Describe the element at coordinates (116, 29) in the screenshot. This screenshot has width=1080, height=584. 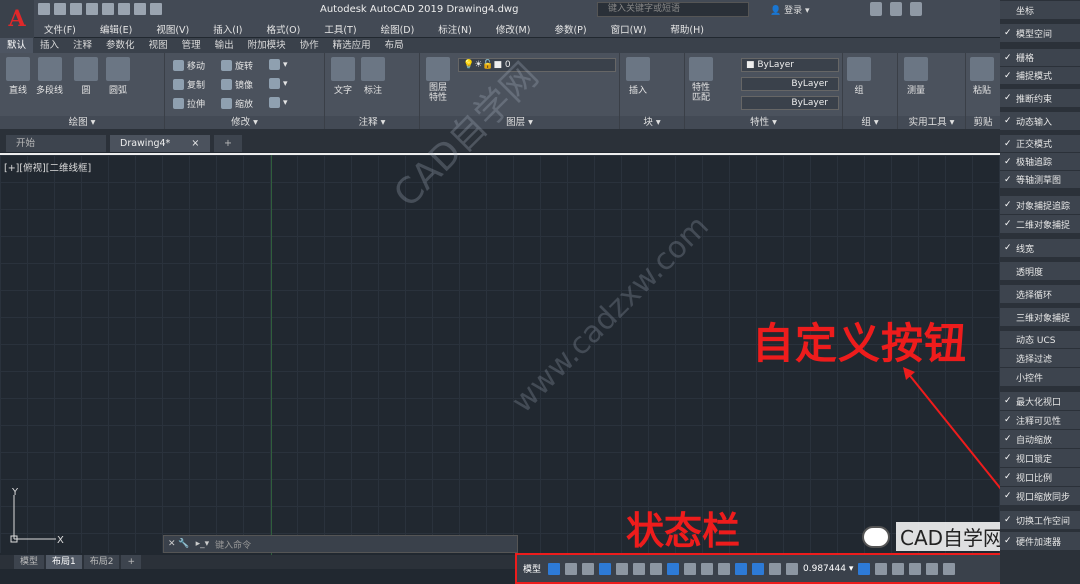
I see `menu-edit: 编辑(E)` at that location.